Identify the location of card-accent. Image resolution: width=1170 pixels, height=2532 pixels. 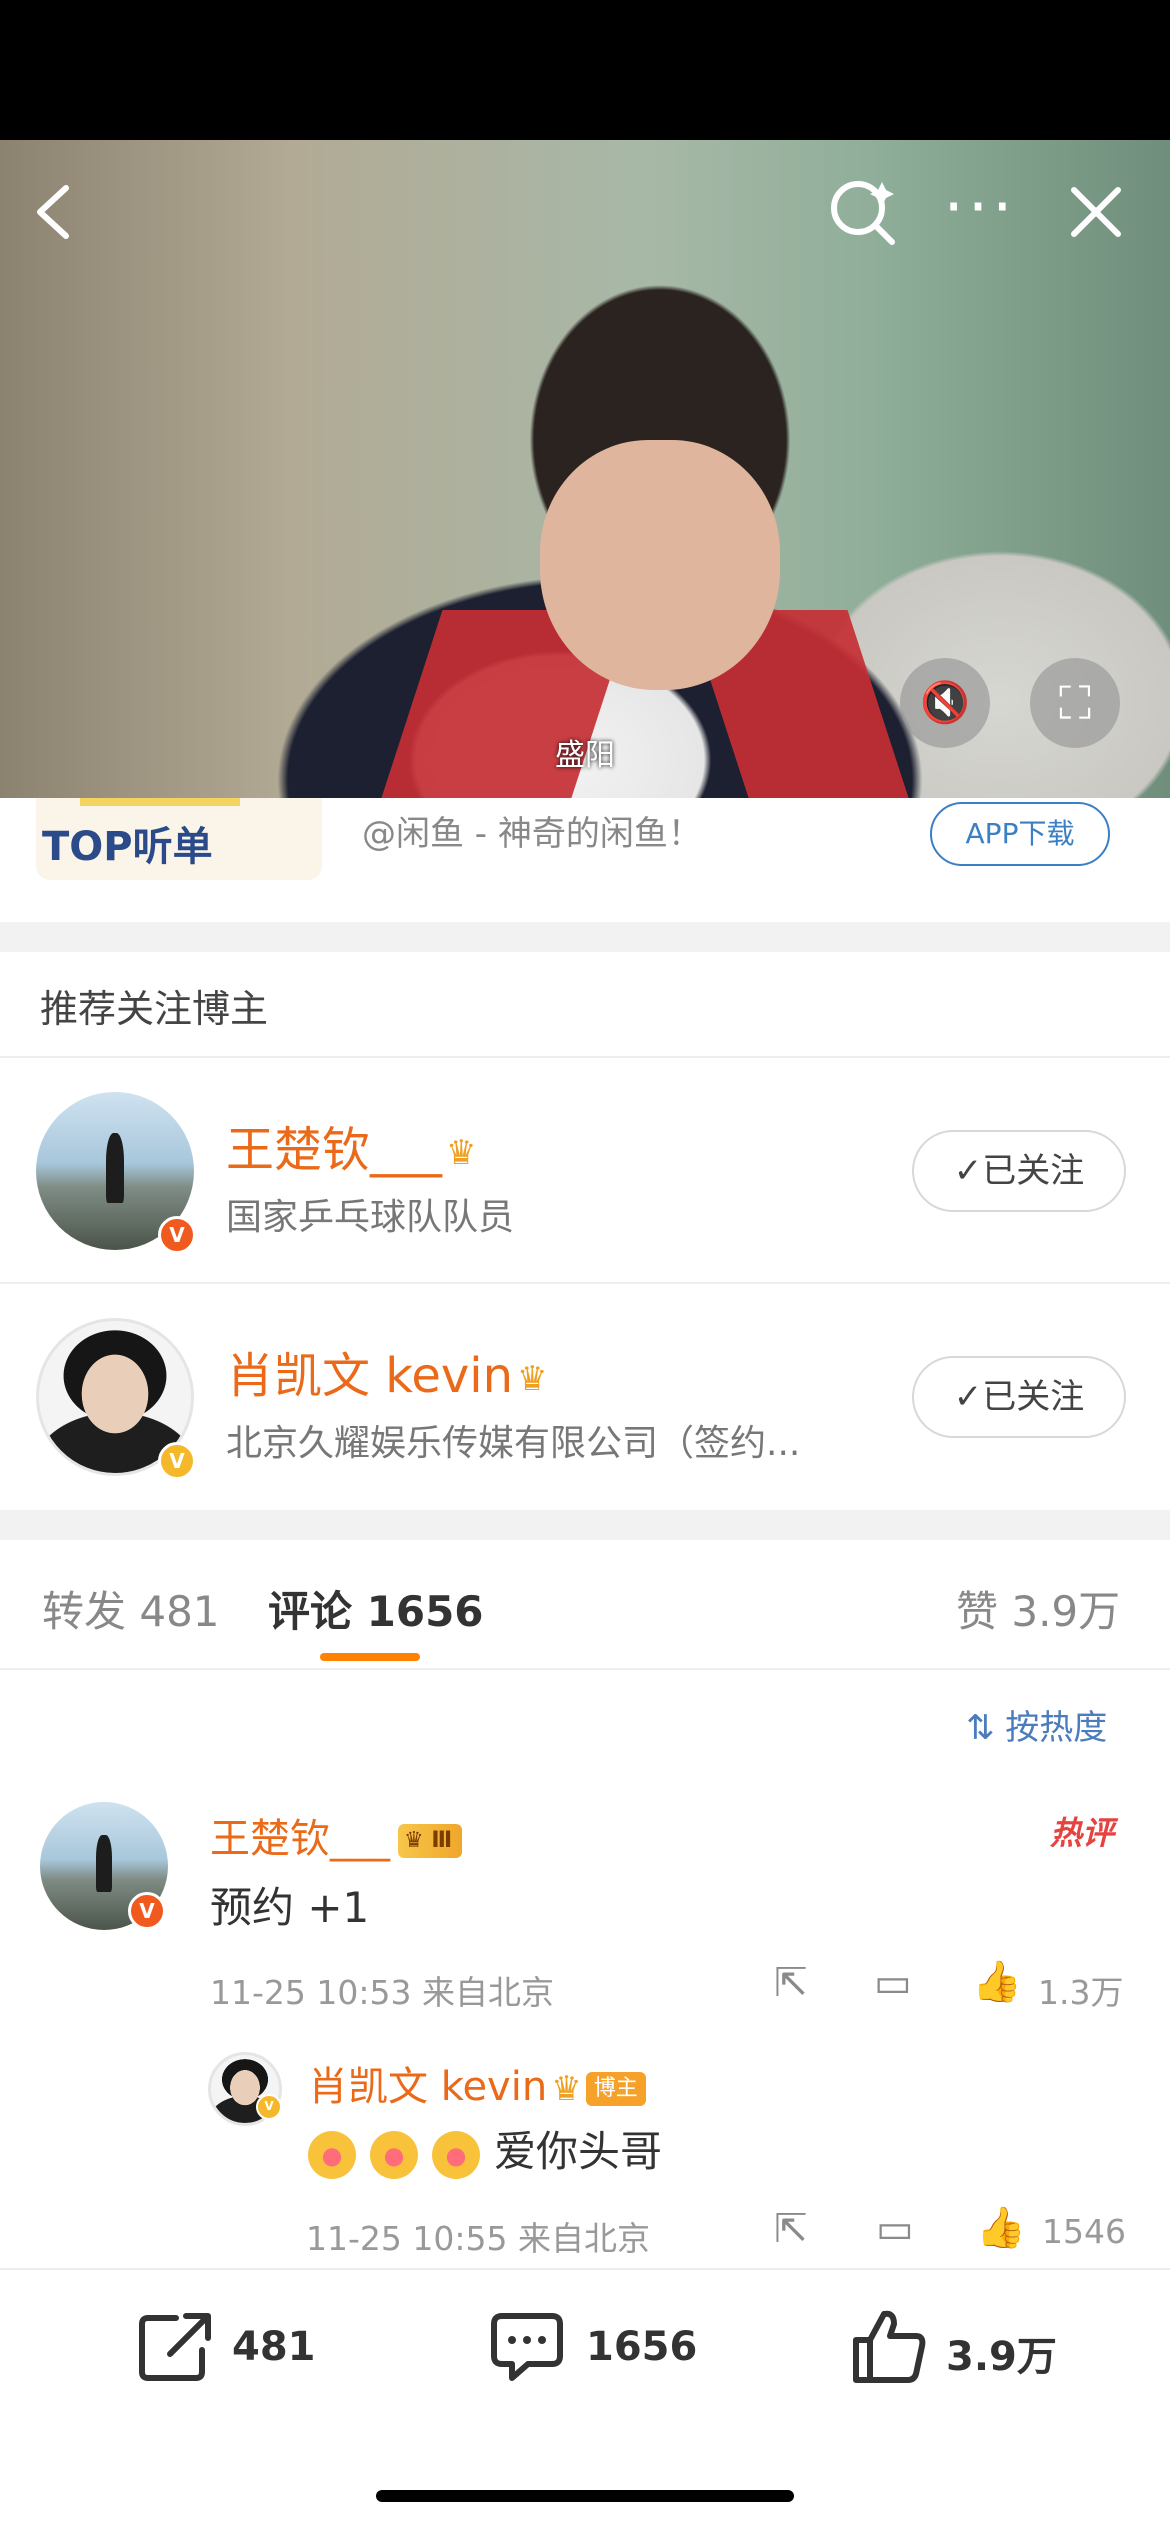
(160, 802).